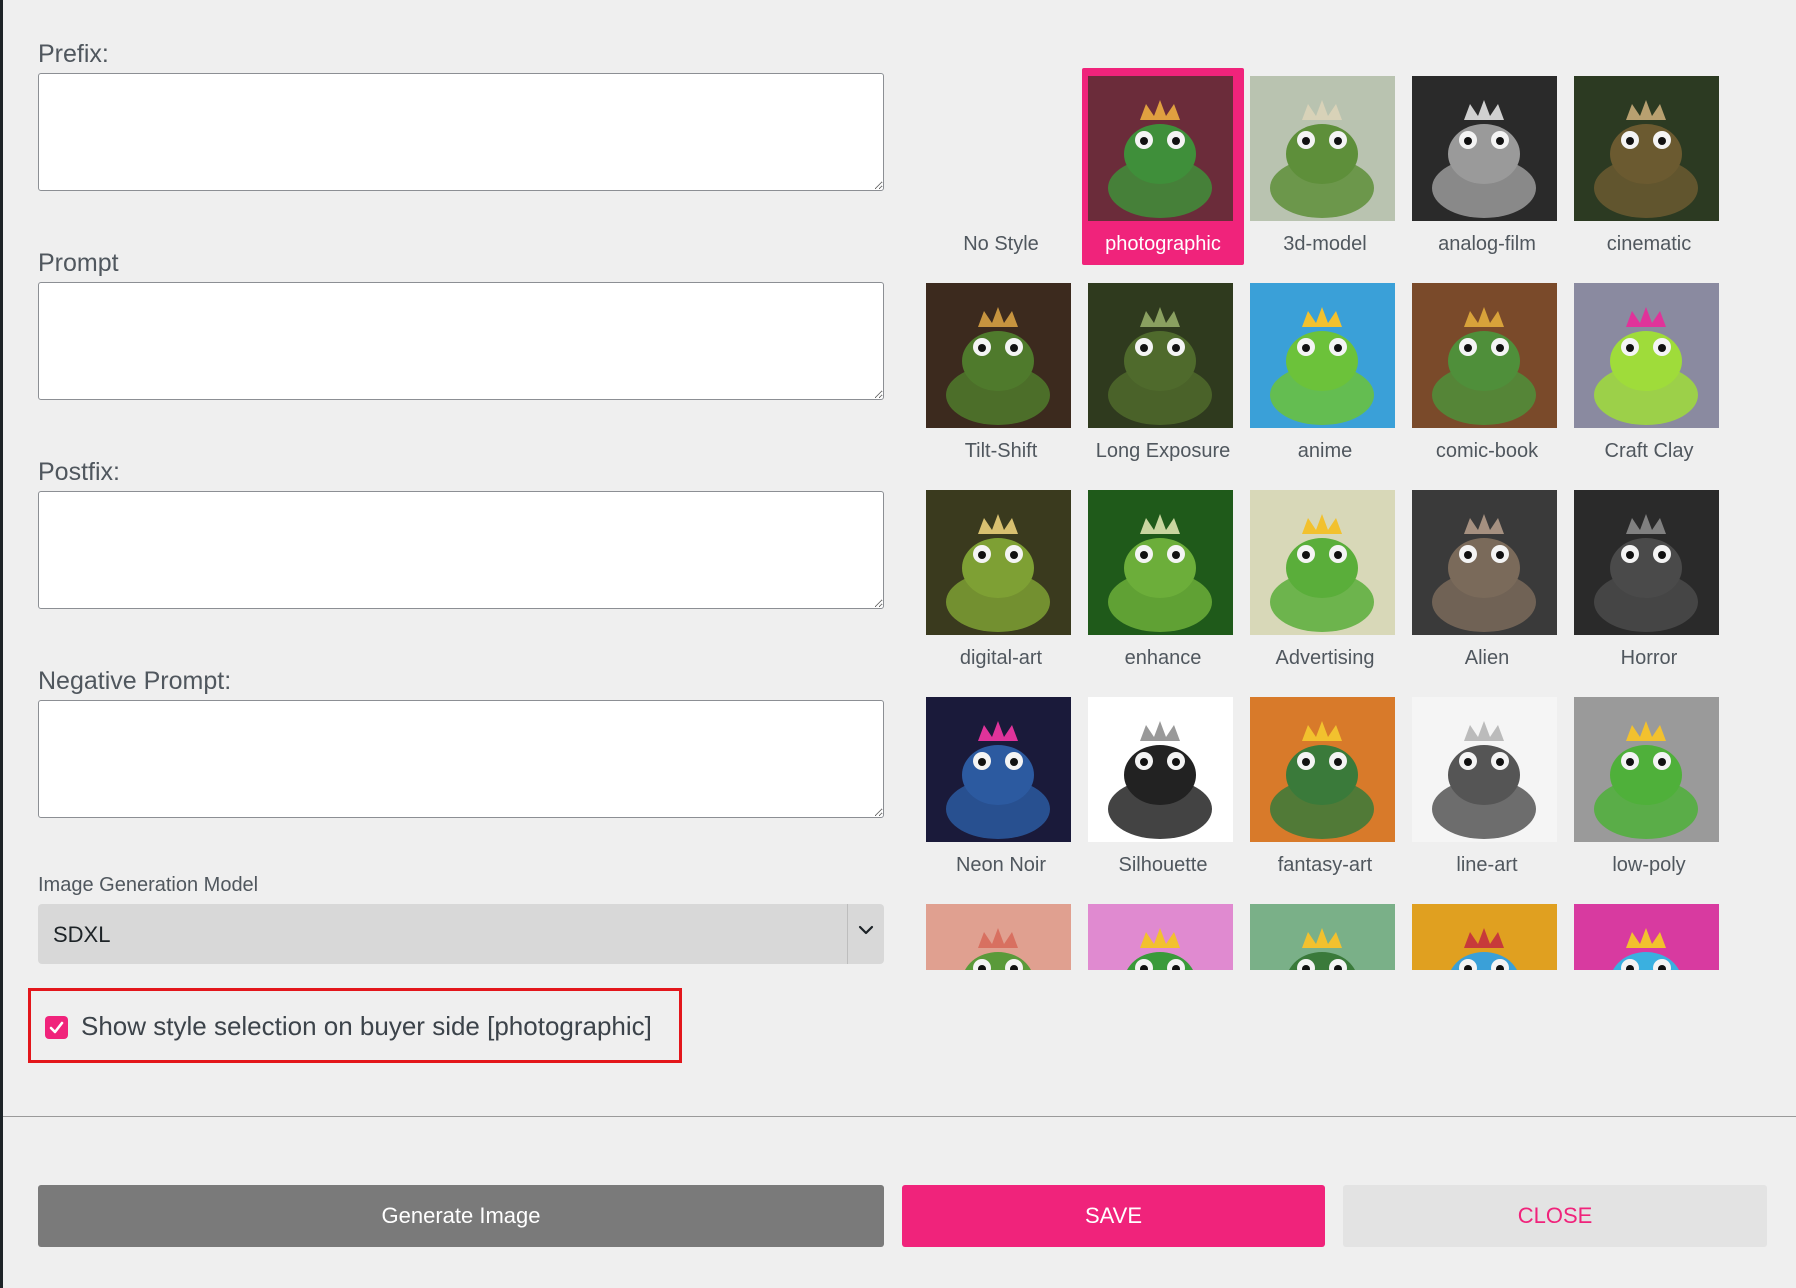 The image size is (1796, 1288). What do you see at coordinates (1487, 244) in the screenshot?
I see `style-label: analog-film` at bounding box center [1487, 244].